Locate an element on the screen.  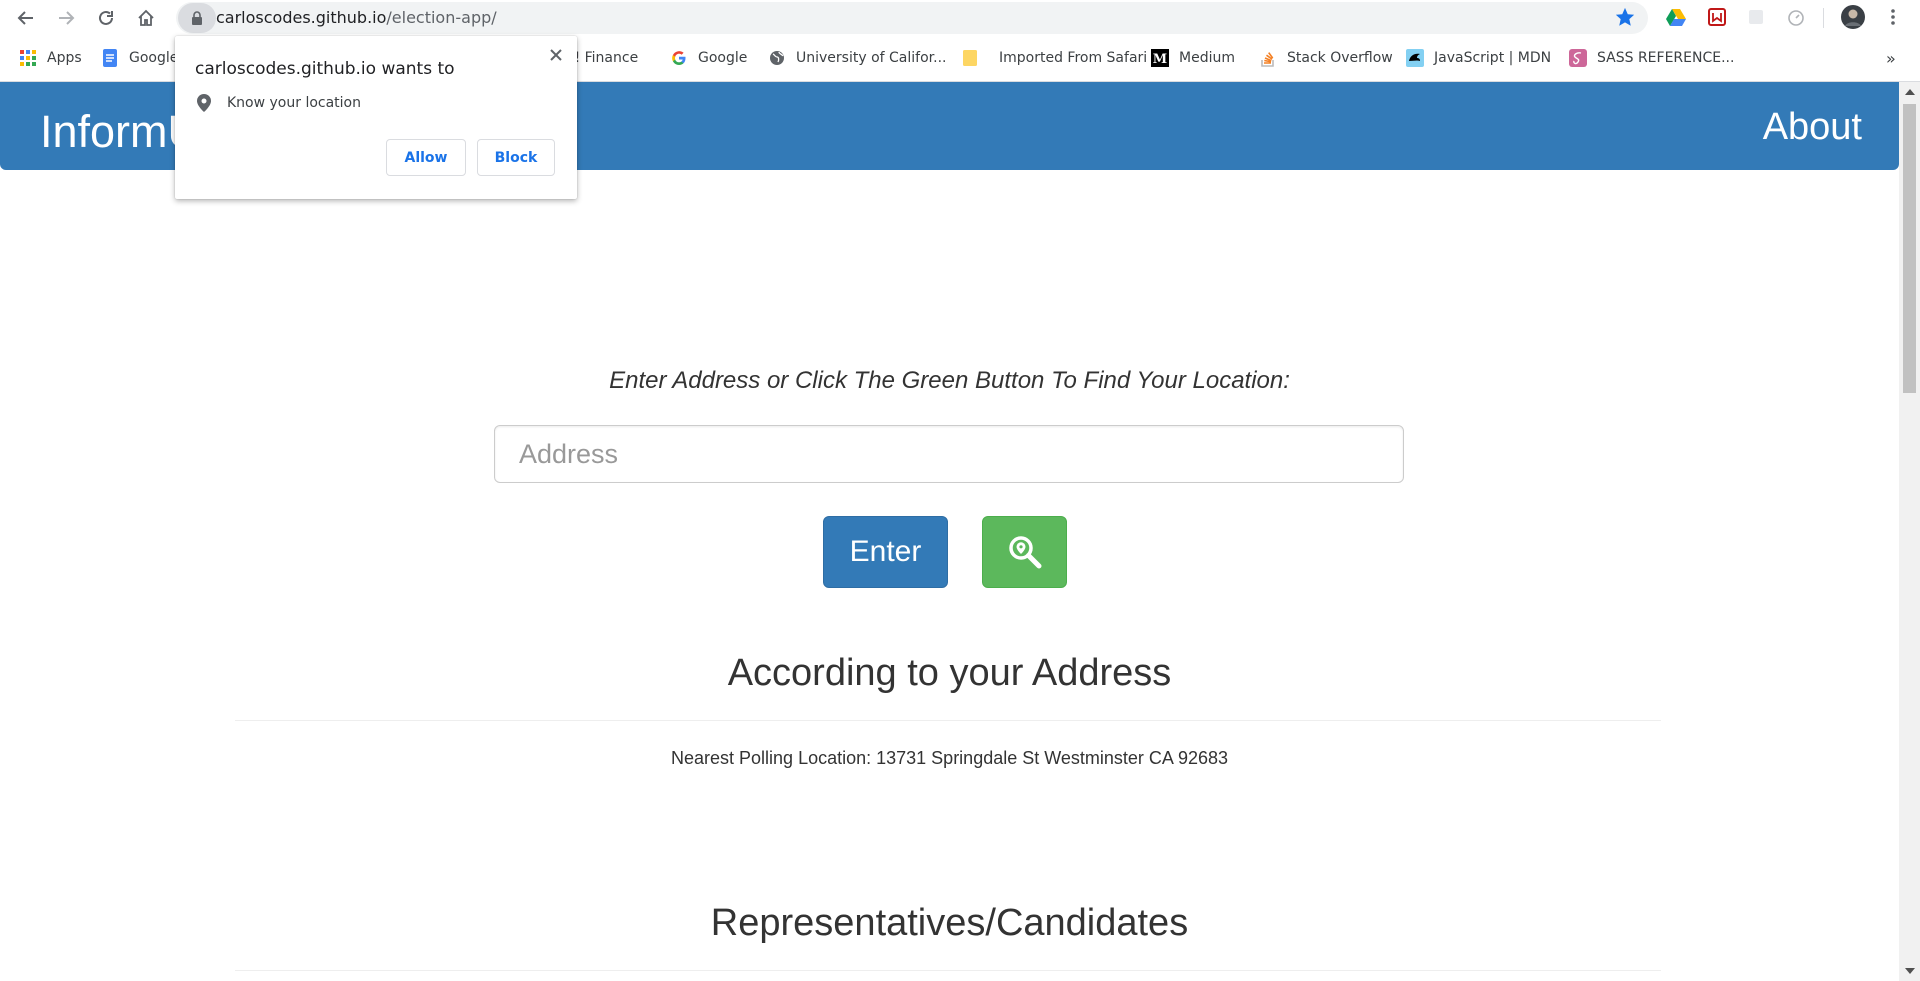
globe-icon is located at coordinates (777, 58).